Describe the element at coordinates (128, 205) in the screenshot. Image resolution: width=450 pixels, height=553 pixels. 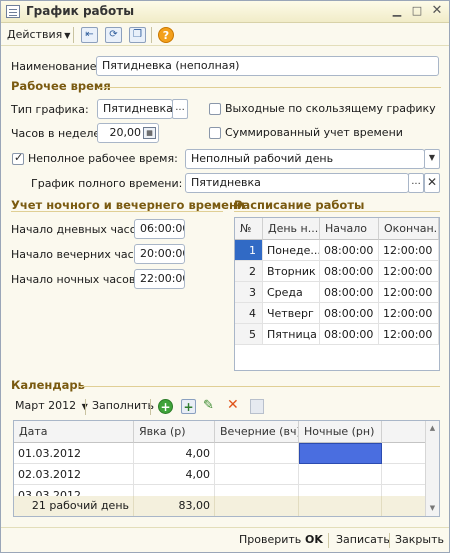
I see `night-evening-section-title: Учет ночного и вечернего времени` at that location.